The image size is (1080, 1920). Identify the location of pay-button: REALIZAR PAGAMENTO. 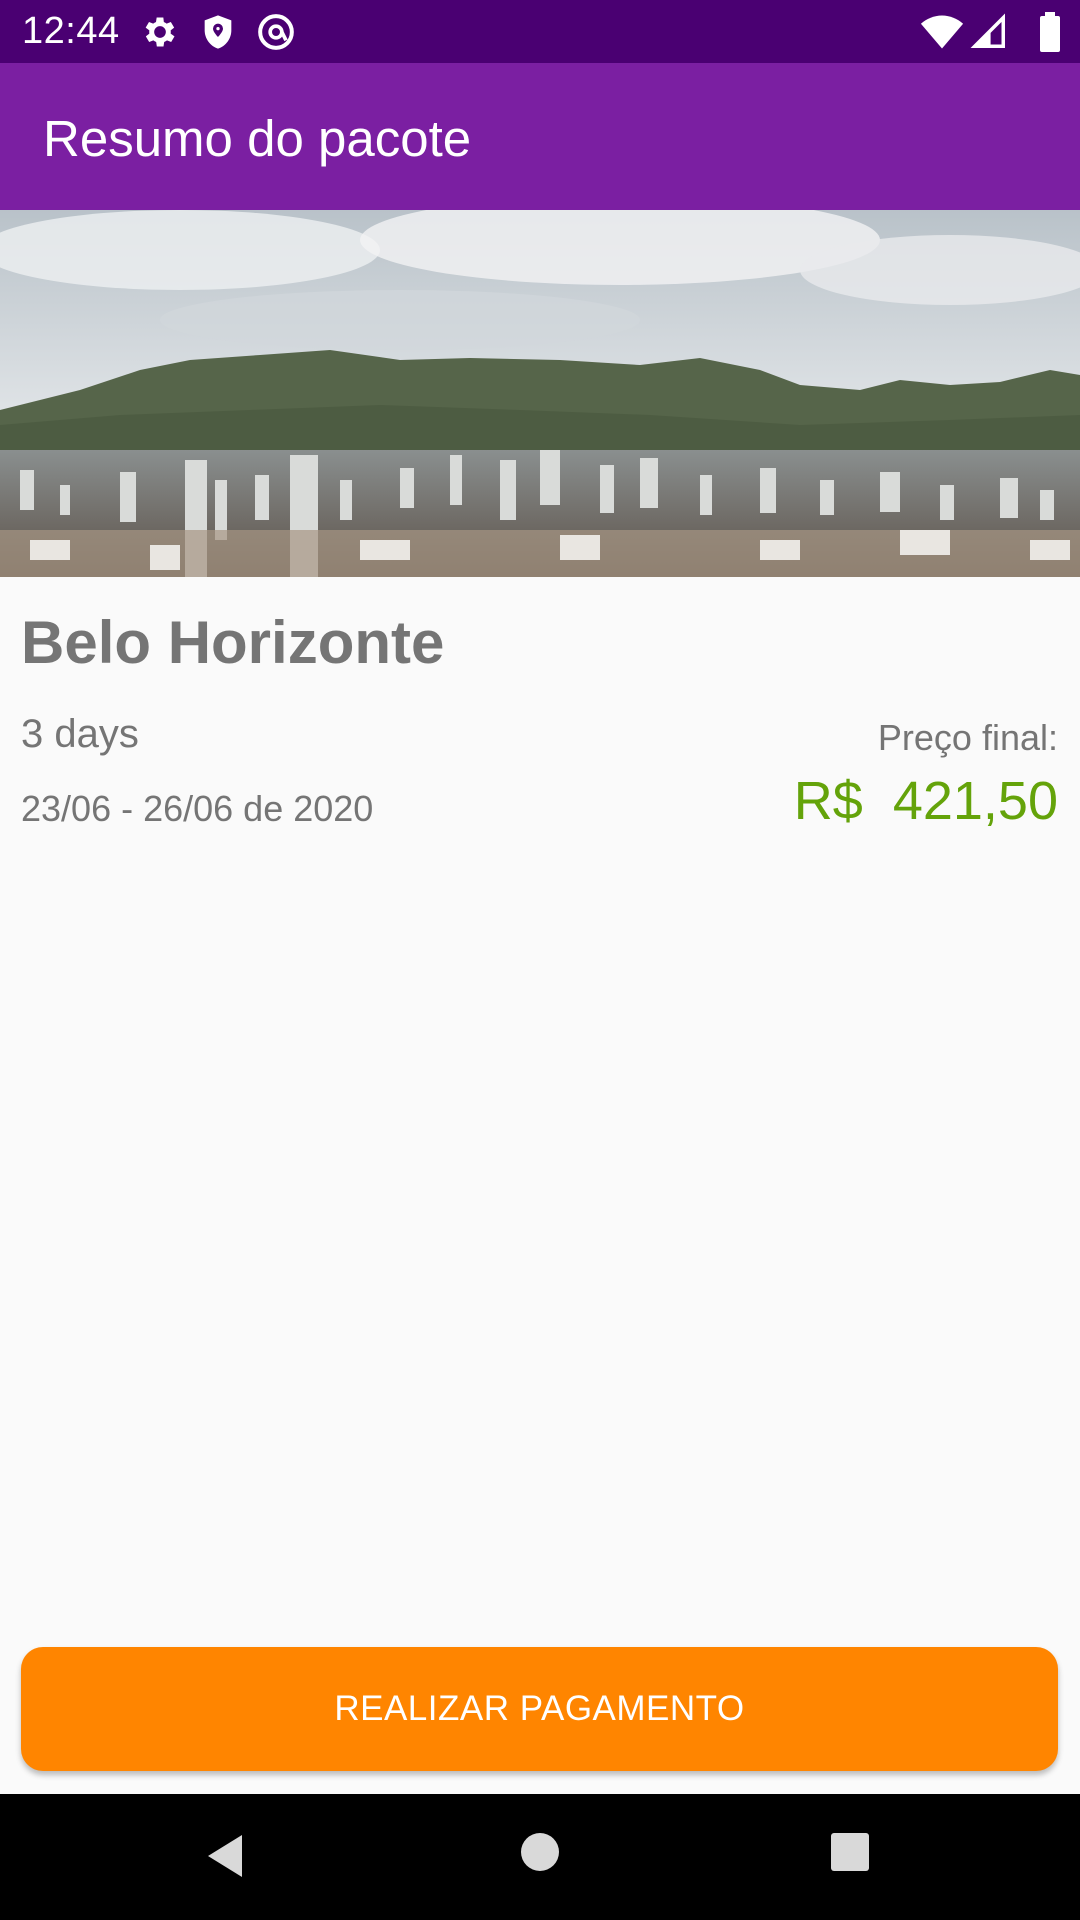
(539, 1709).